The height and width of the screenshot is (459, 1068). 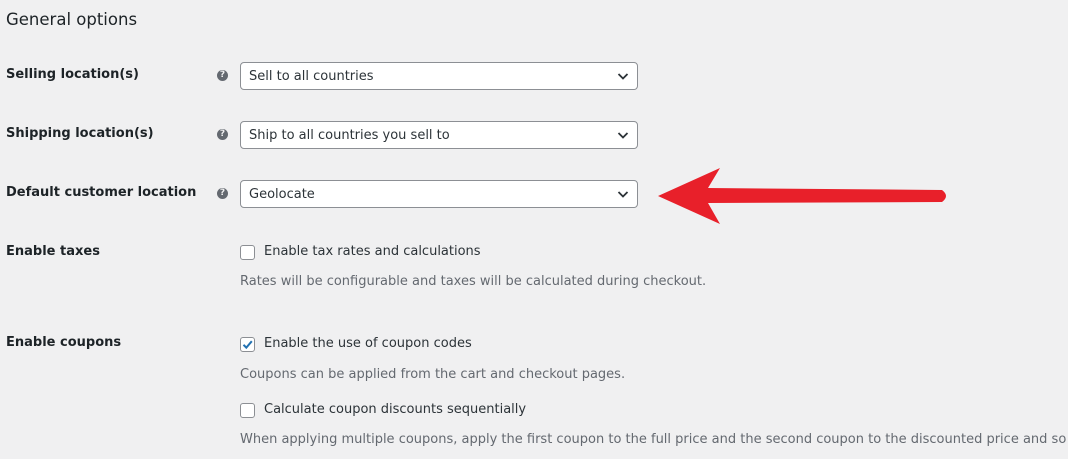 What do you see at coordinates (247, 252) in the screenshot?
I see `enable-taxes-checkbox` at bounding box center [247, 252].